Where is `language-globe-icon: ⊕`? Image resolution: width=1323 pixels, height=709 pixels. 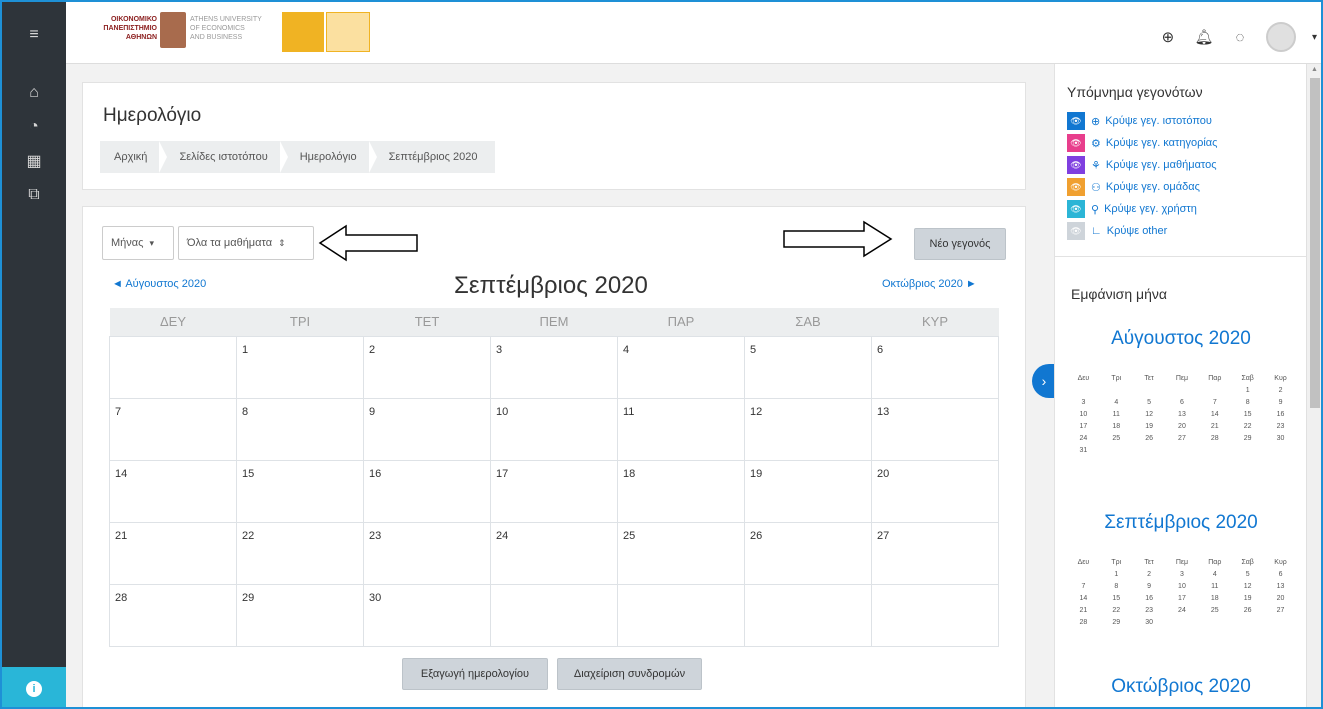
language-globe-icon: ⊕ is located at coordinates (1168, 37).